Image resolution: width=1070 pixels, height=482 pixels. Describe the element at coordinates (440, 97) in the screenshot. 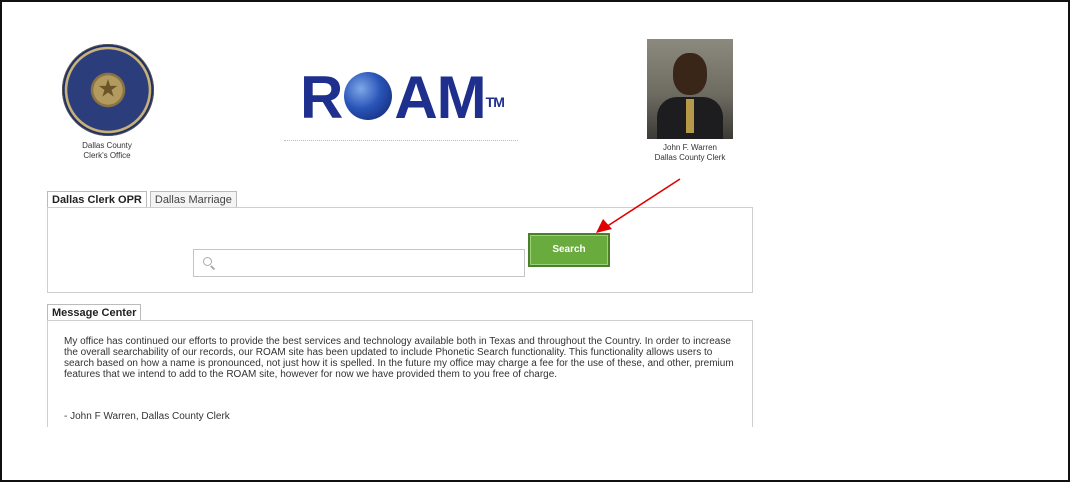

I see `roam-logo-am: AM` at that location.